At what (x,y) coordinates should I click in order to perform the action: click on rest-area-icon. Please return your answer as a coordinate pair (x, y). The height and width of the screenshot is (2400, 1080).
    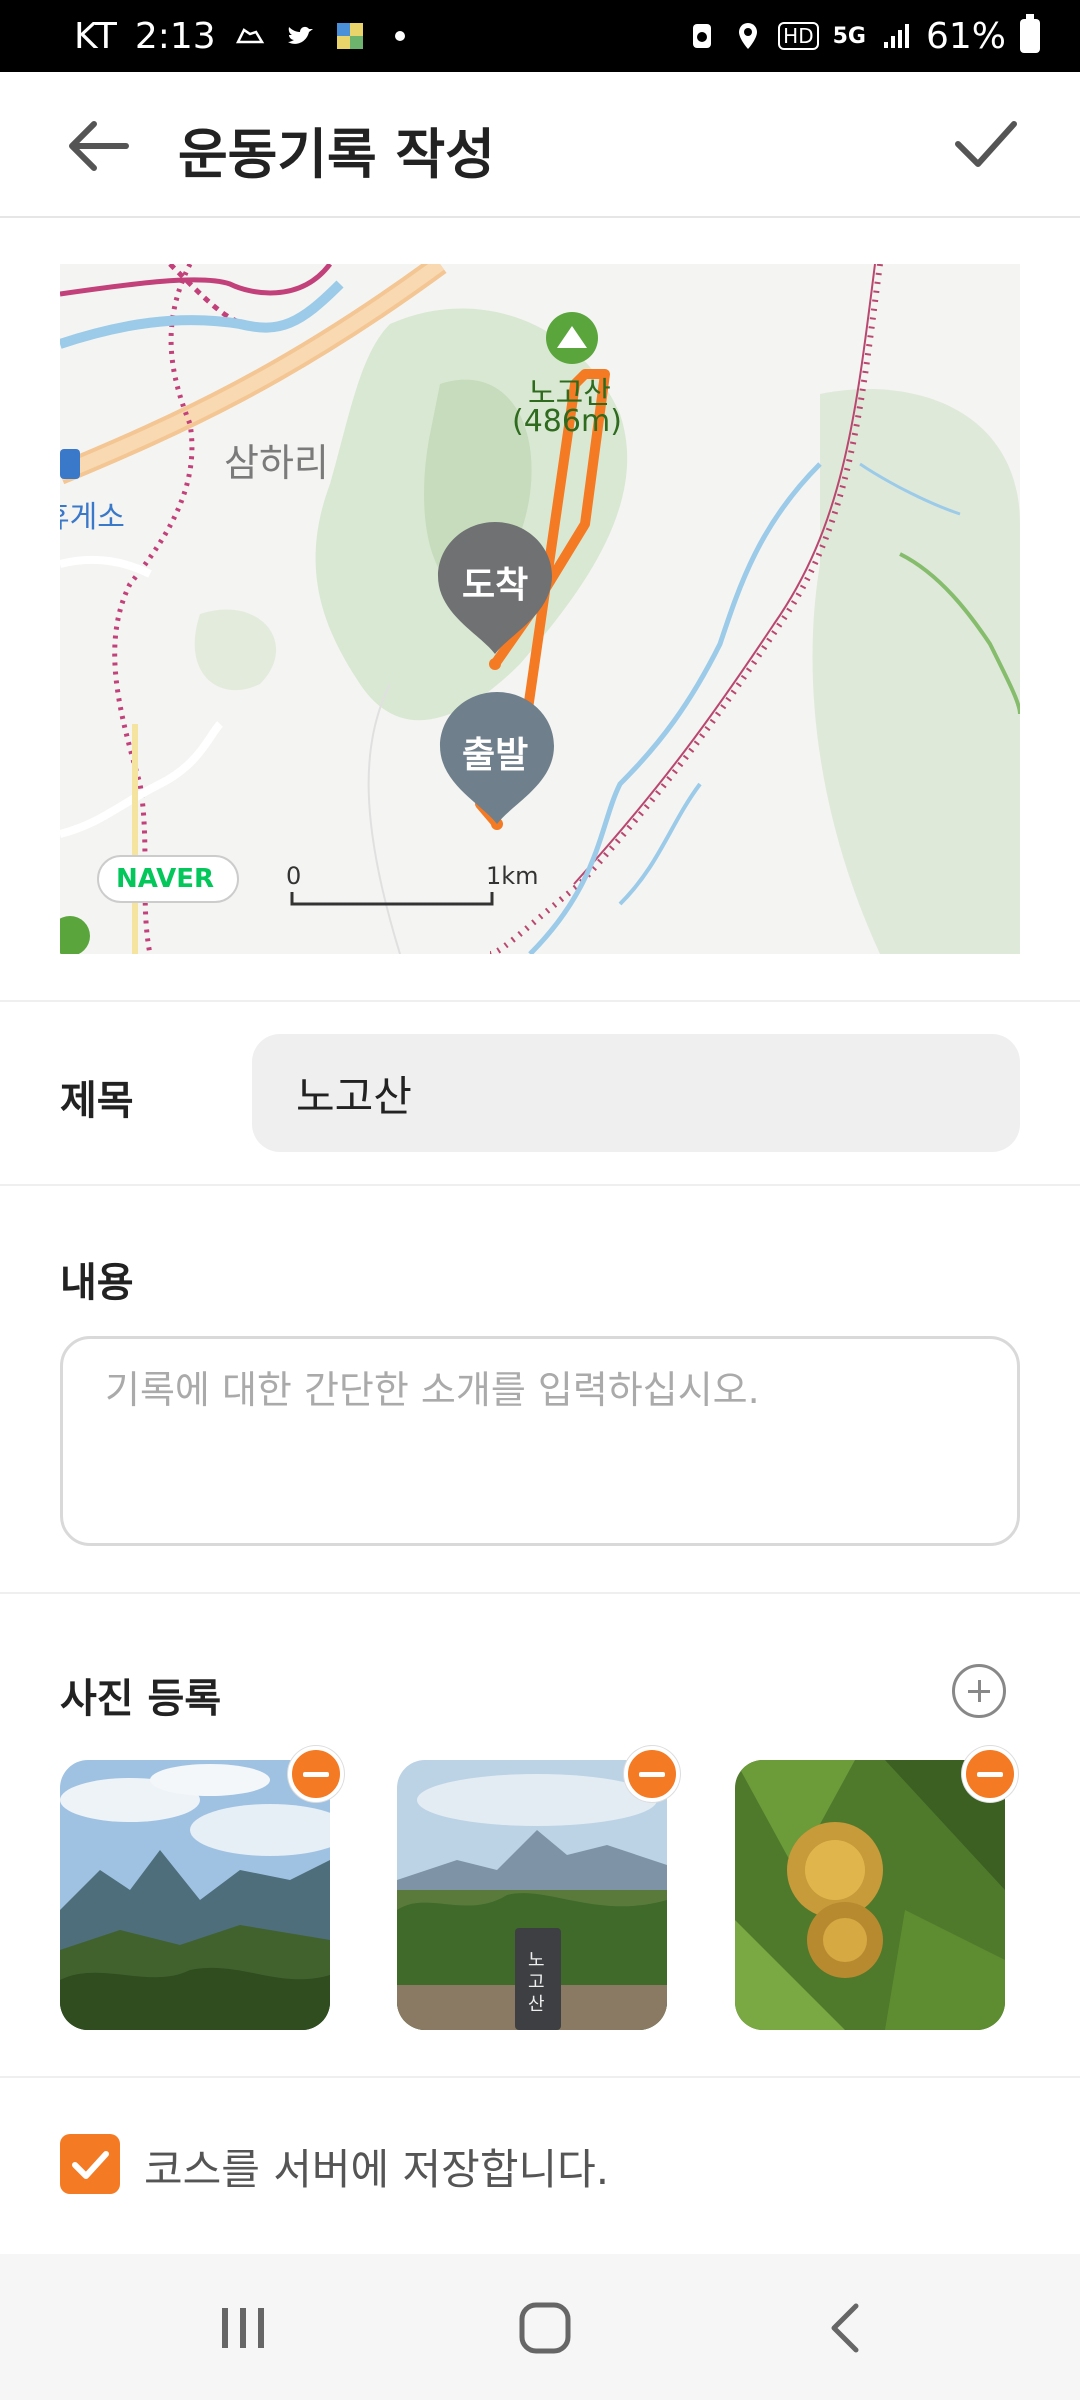
    Looking at the image, I should click on (70, 464).